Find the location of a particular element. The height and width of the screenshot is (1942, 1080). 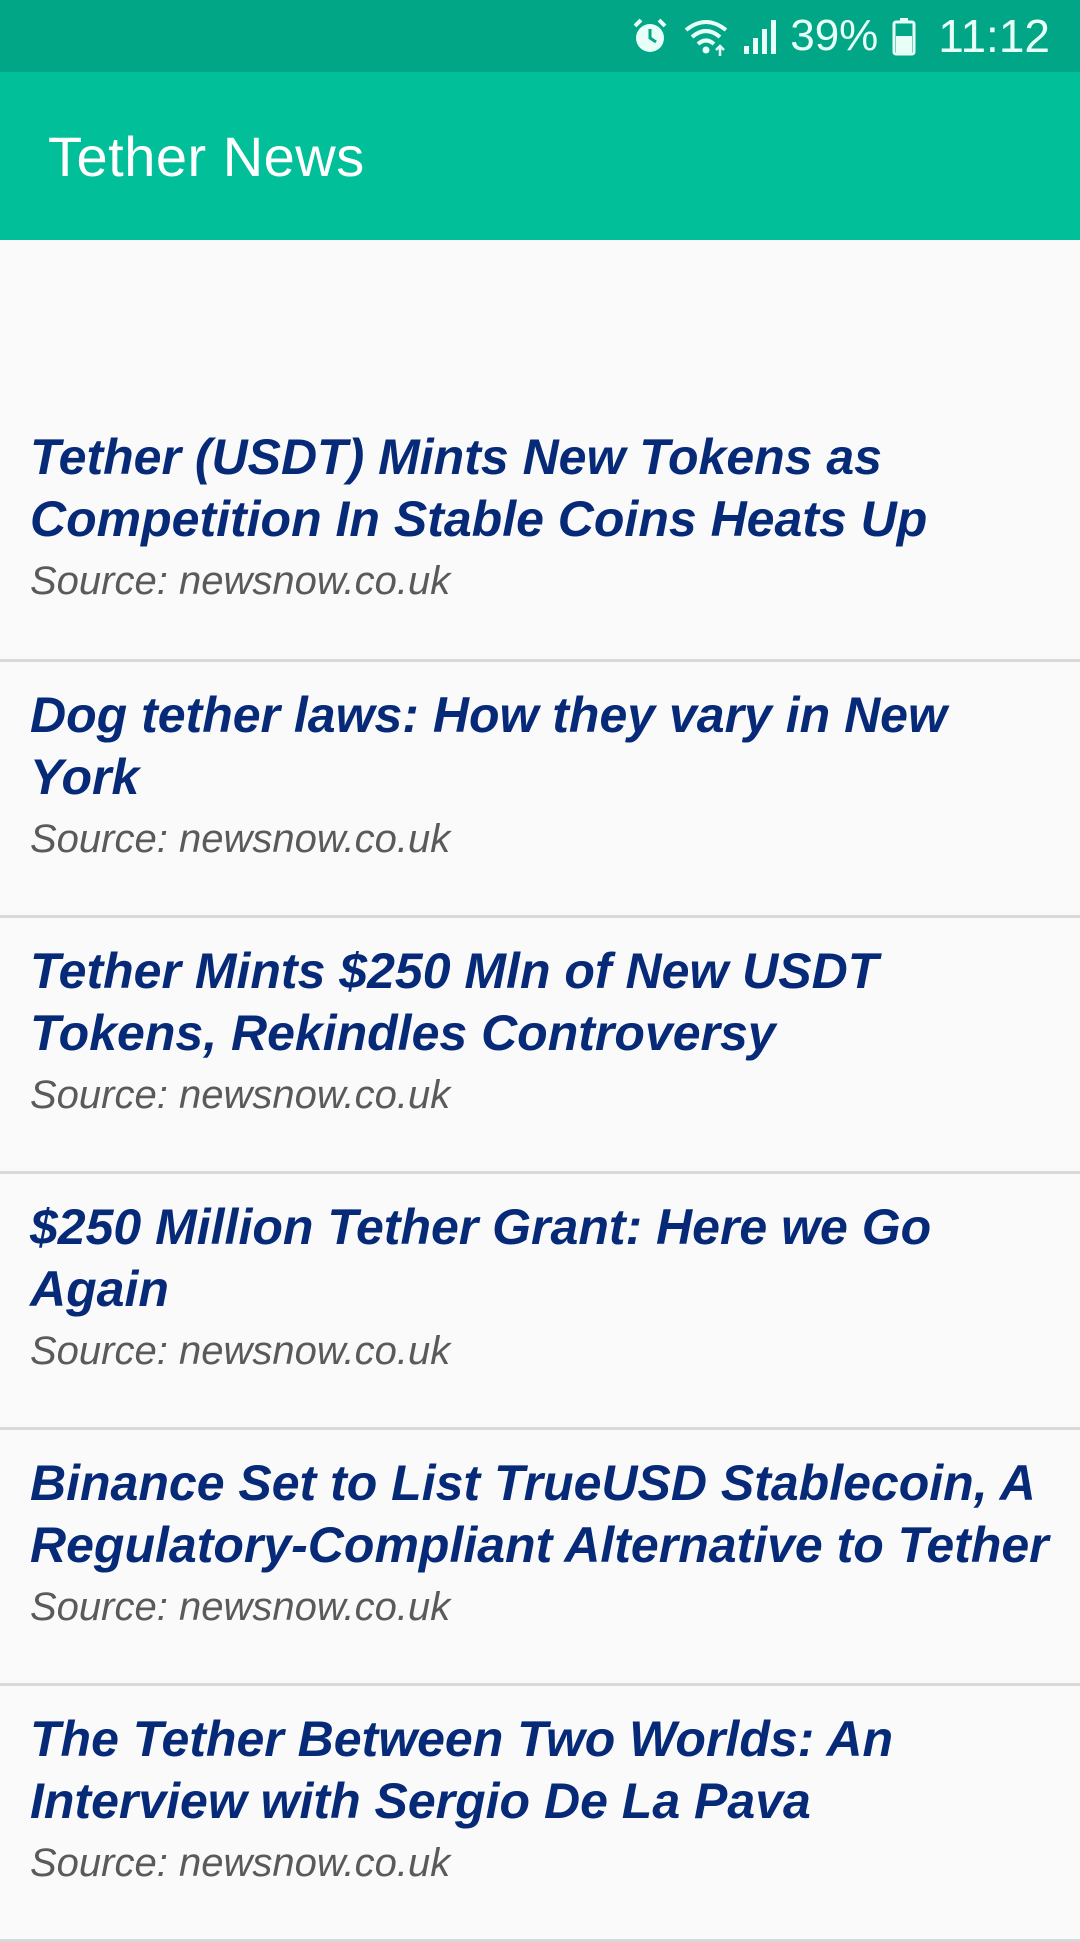

wifi-icon is located at coordinates (706, 36).